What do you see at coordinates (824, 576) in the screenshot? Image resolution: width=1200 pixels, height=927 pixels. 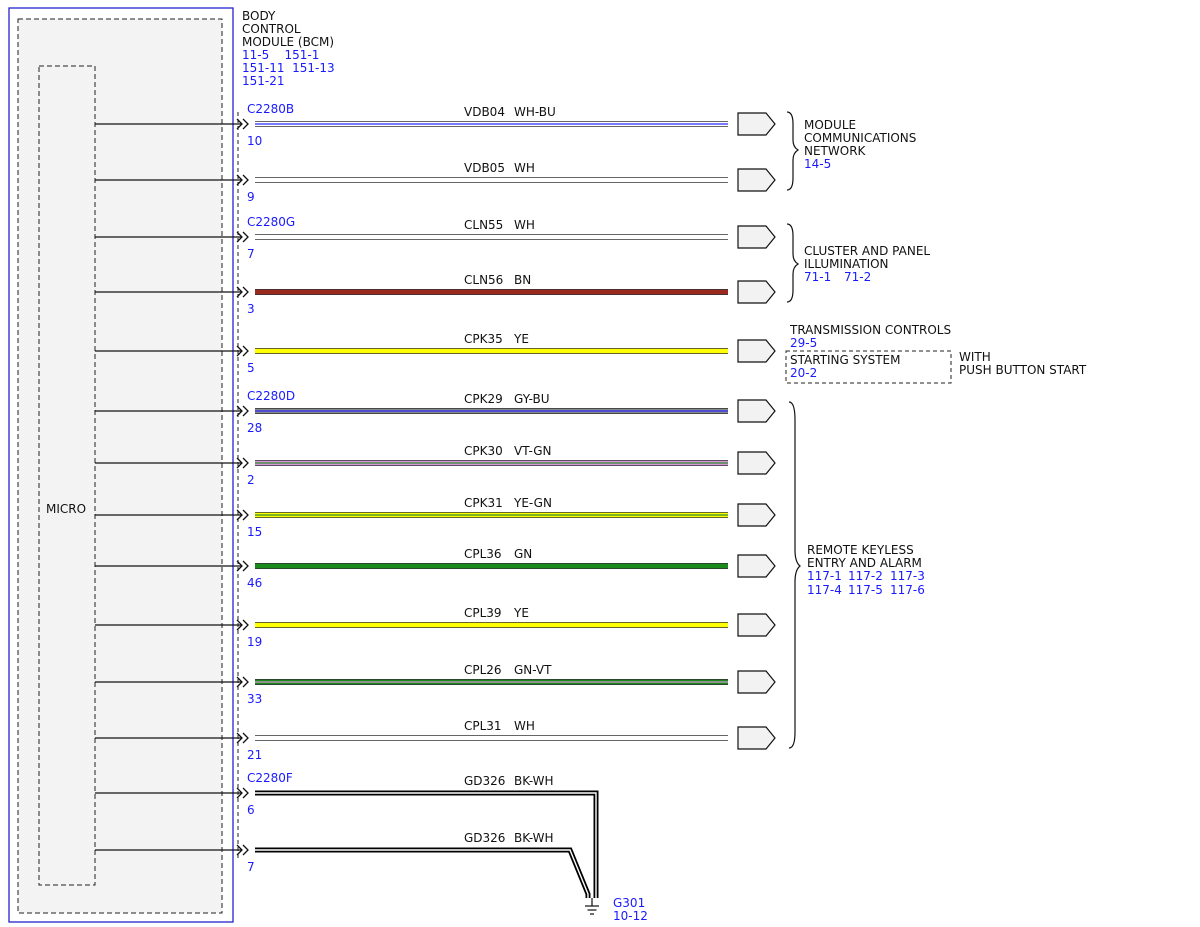 I see `dest-keyless-ref-1: 117-1` at bounding box center [824, 576].